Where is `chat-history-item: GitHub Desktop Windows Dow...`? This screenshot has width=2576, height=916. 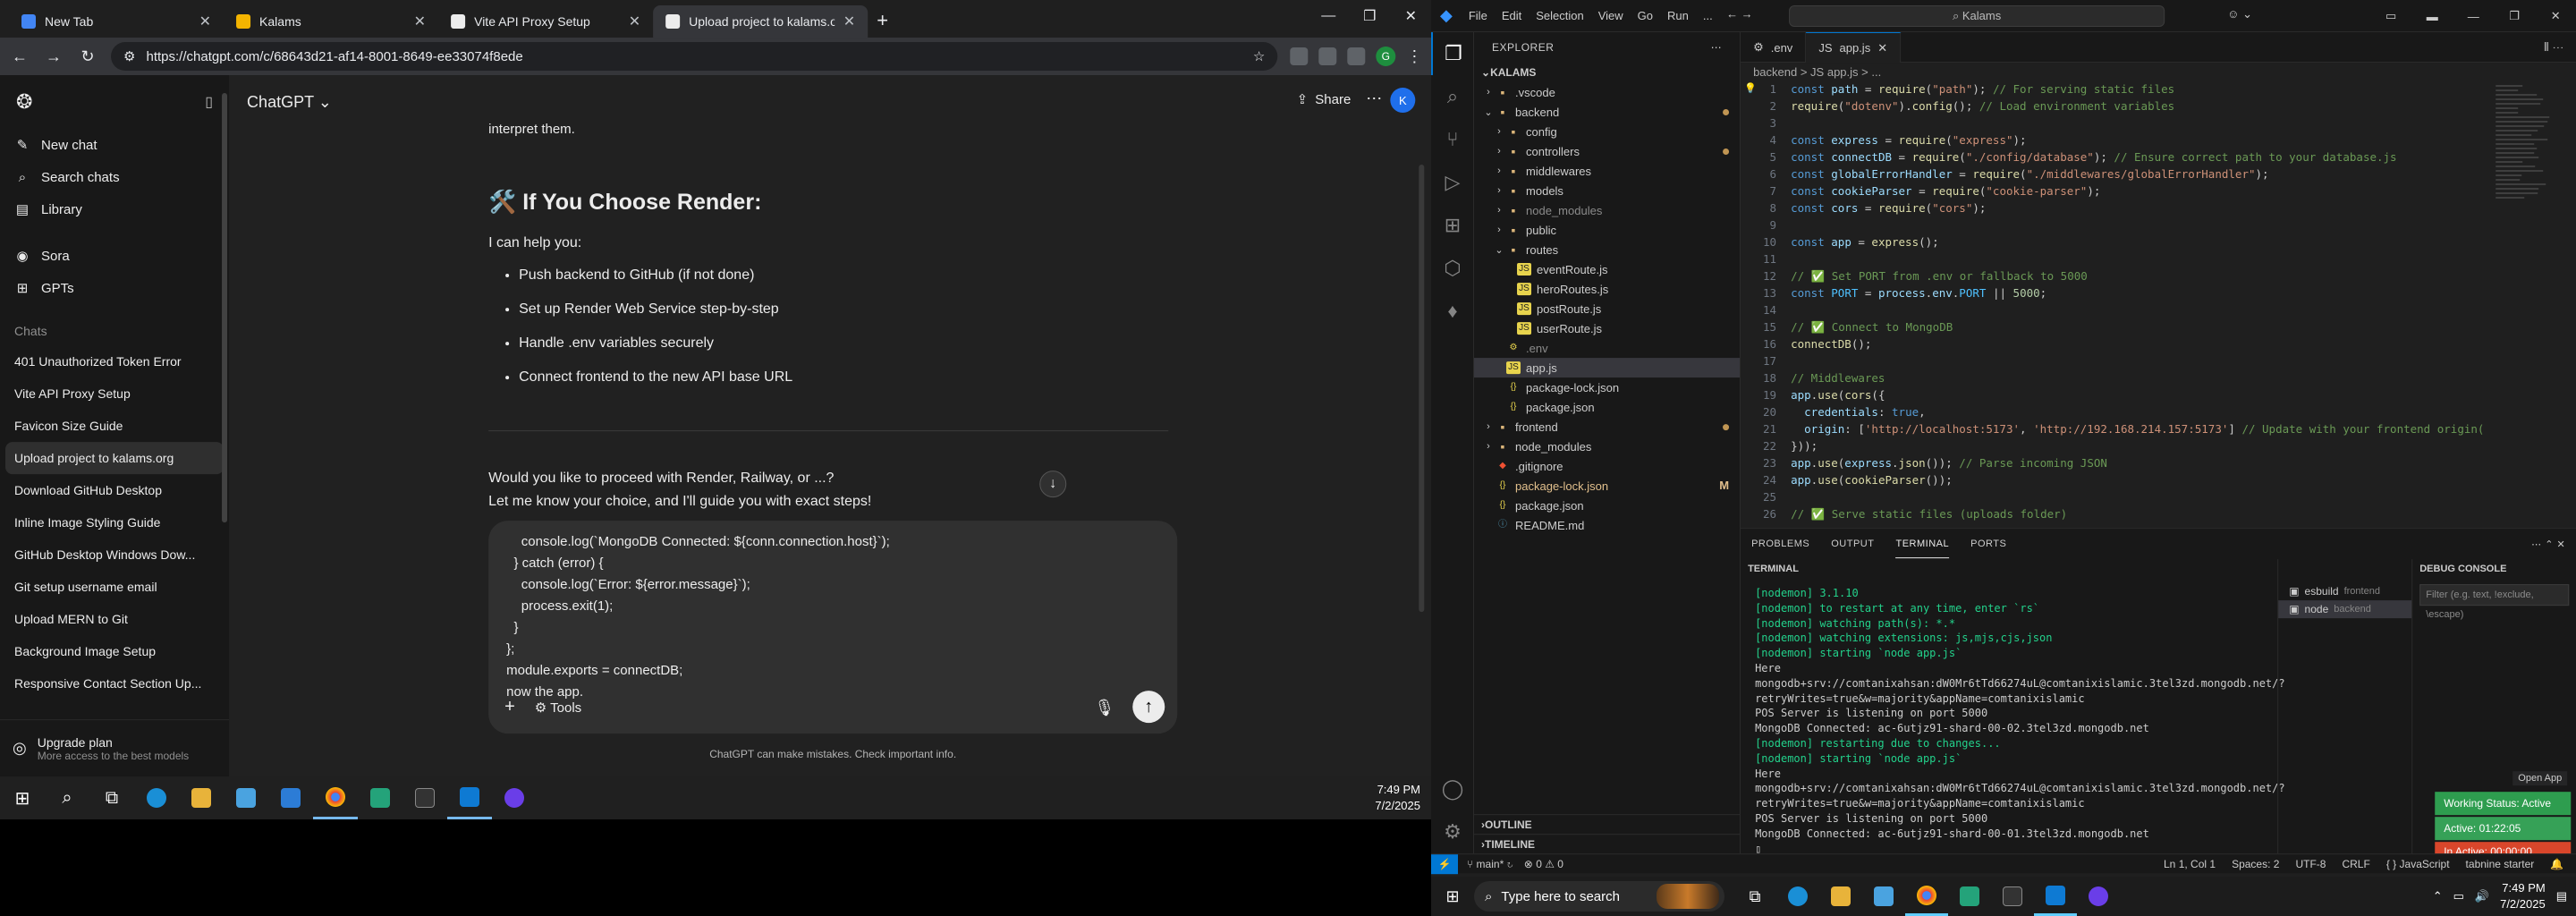 chat-history-item: GitHub Desktop Windows Dow... is located at coordinates (114, 555).